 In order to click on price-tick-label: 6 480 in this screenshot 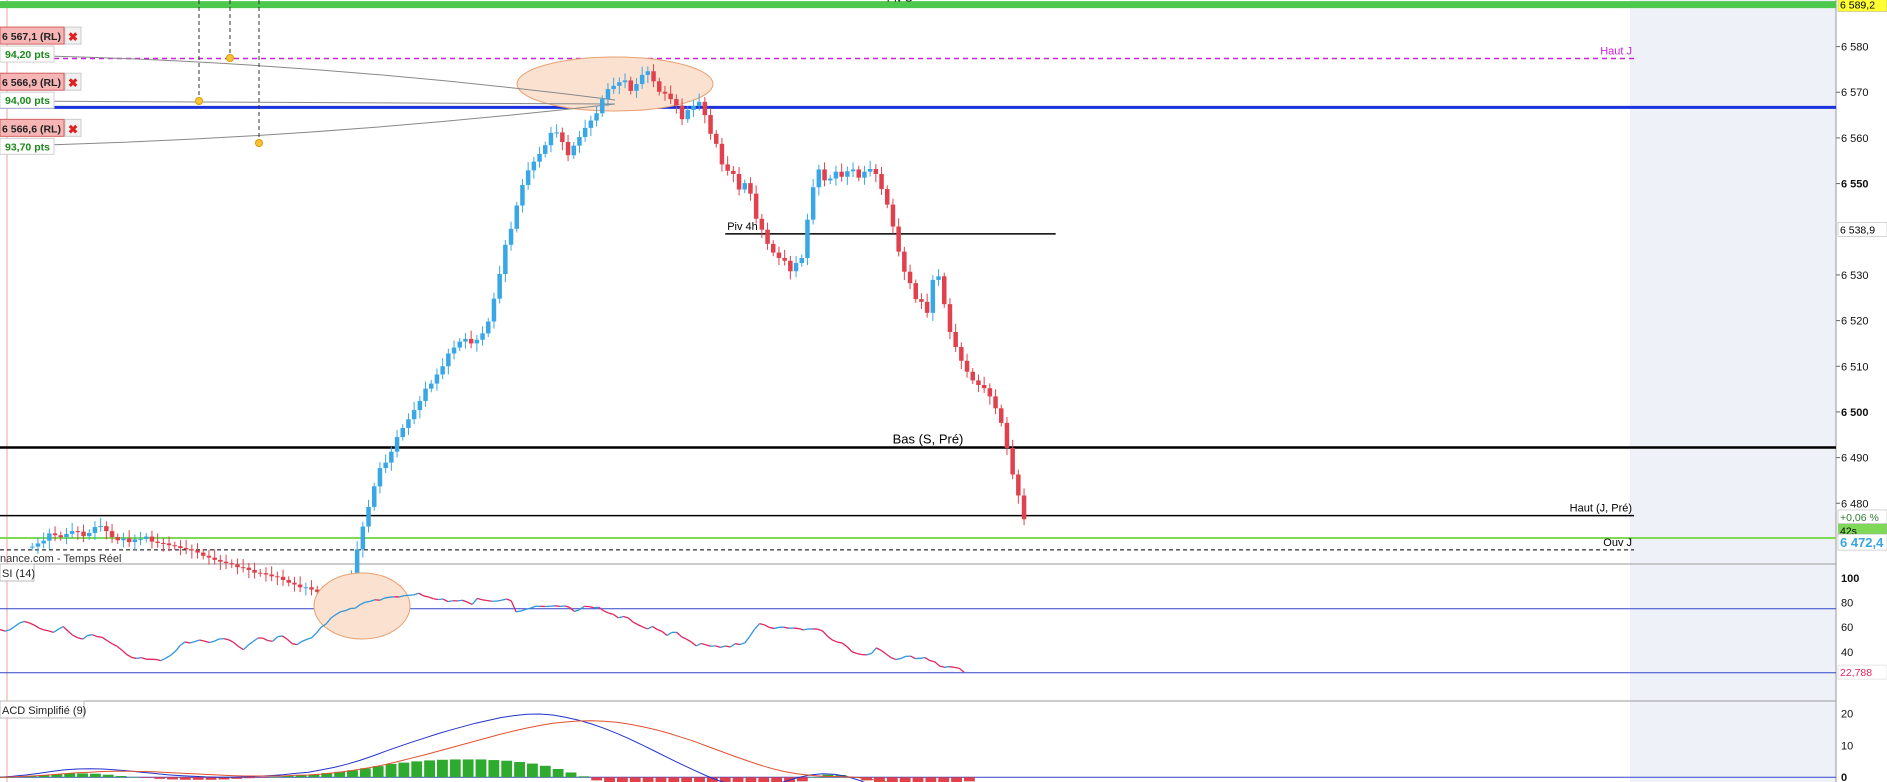, I will do `click(1855, 504)`.